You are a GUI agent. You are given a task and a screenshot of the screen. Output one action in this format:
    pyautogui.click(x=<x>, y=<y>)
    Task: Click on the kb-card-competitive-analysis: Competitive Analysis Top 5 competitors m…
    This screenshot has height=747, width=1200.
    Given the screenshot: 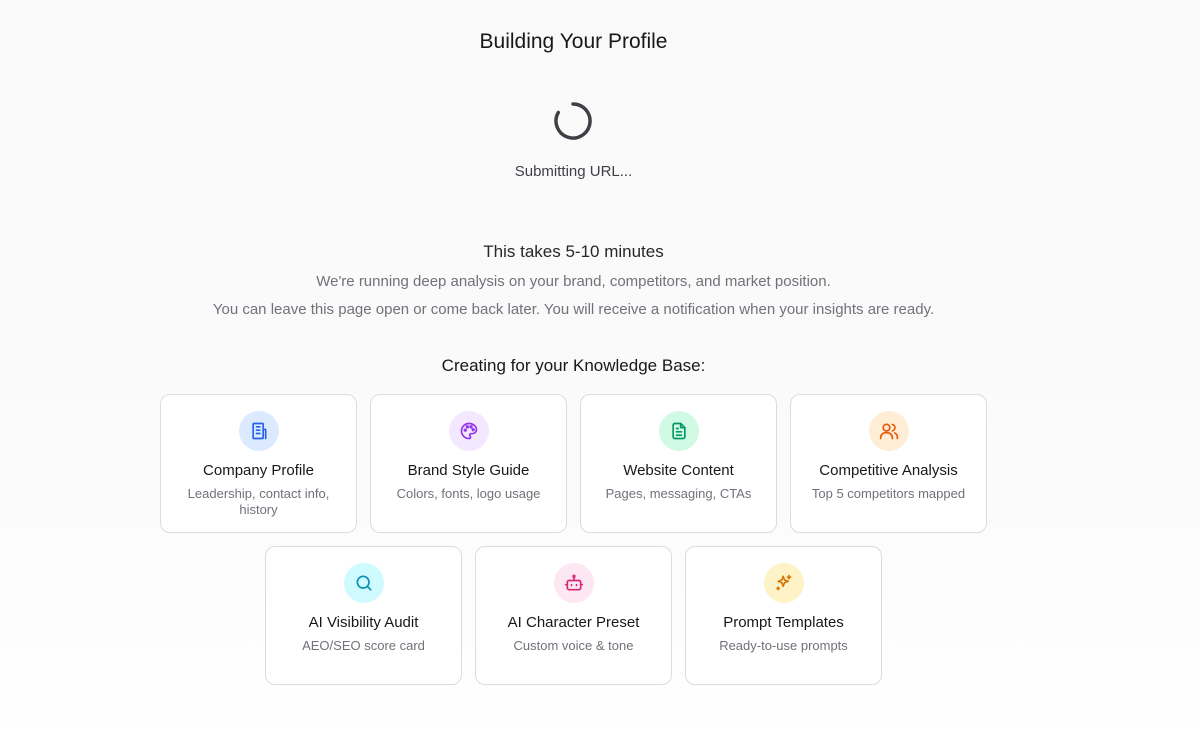 What is the action you would take?
    pyautogui.click(x=888, y=463)
    